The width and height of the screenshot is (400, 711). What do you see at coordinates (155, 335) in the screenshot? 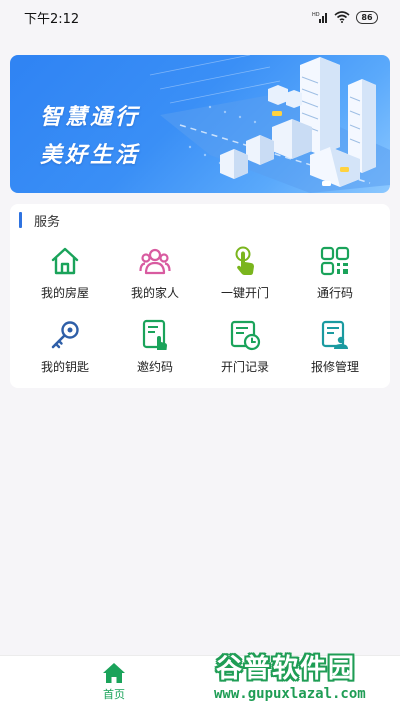
I see `invite-code-icon` at bounding box center [155, 335].